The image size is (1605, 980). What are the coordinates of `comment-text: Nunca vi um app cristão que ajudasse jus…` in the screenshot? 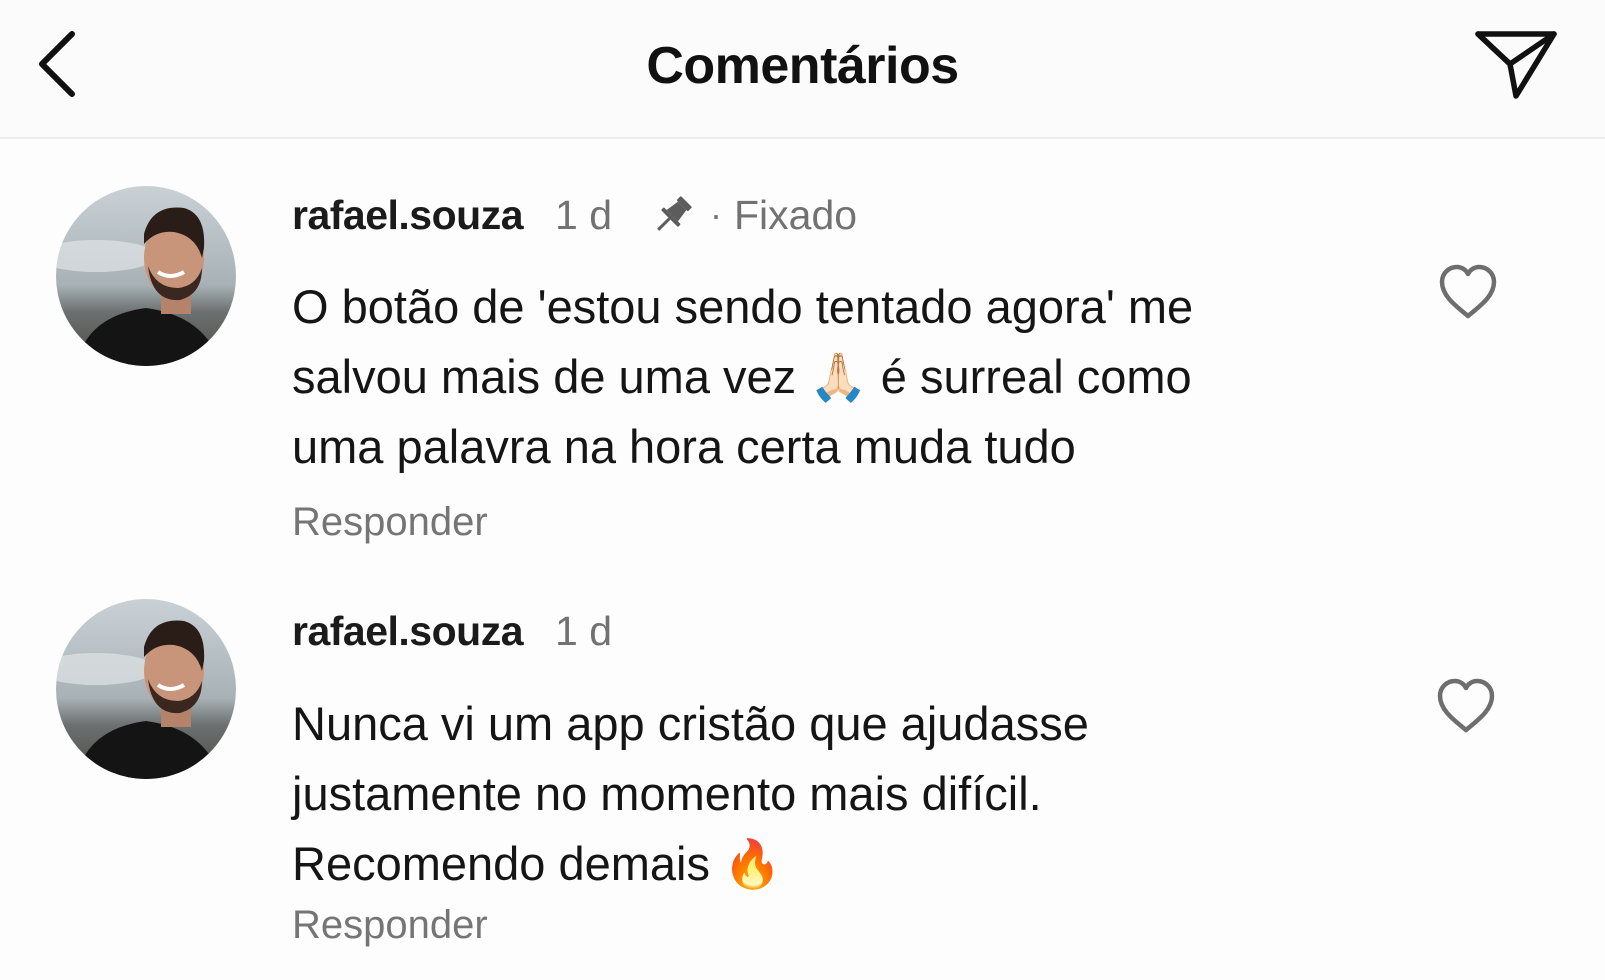 It's located at (690, 793).